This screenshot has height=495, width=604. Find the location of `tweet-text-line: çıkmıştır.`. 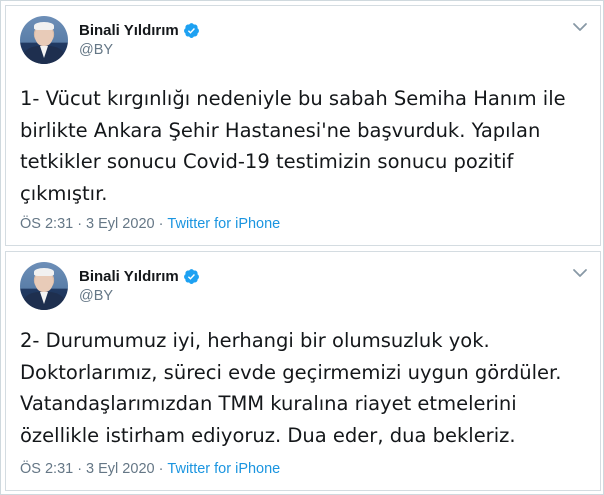

tweet-text-line: çıkmıştır. is located at coordinates (64, 193).